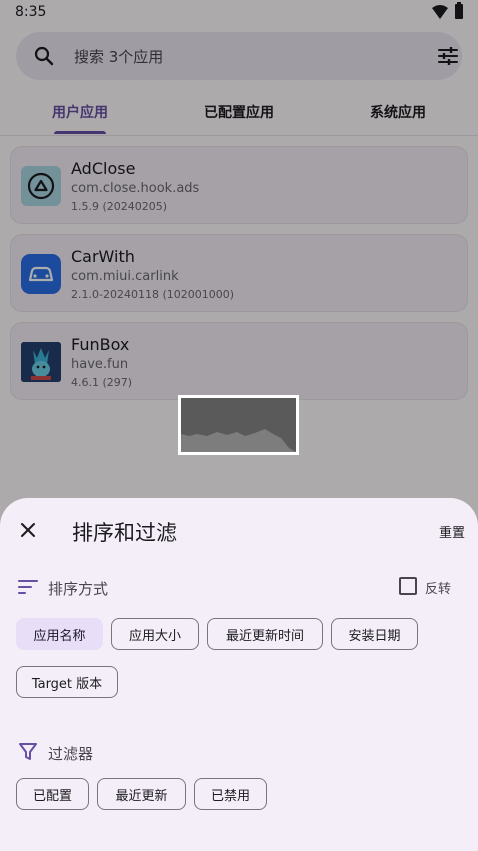 The height and width of the screenshot is (851, 478). I want to click on sort-icon, so click(28, 587).